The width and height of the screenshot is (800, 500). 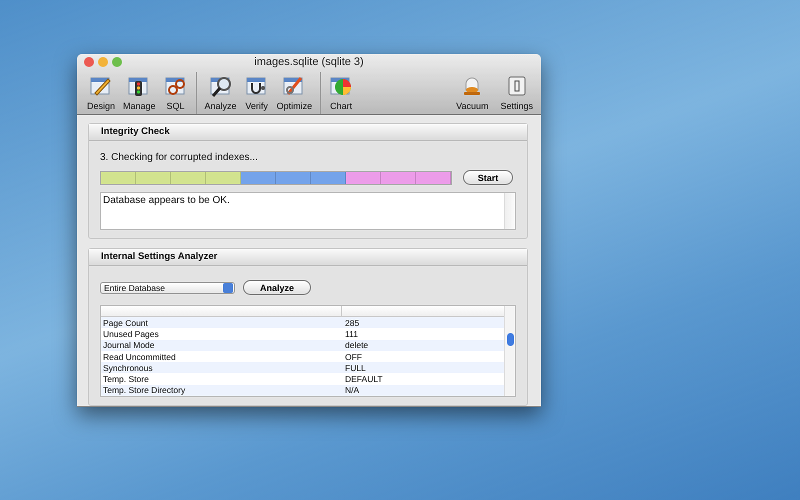 I want to click on analyze-icon, so click(x=220, y=86).